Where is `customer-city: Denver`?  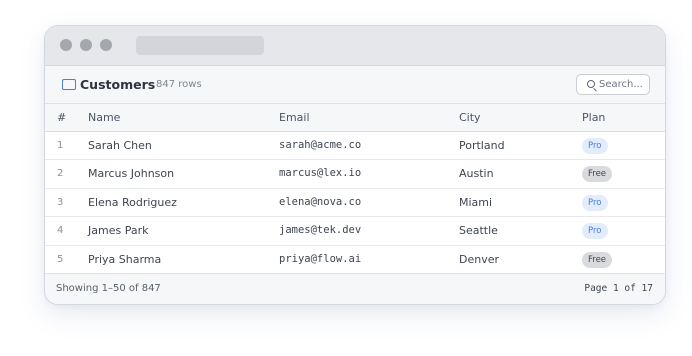 customer-city: Denver is located at coordinates (479, 259).